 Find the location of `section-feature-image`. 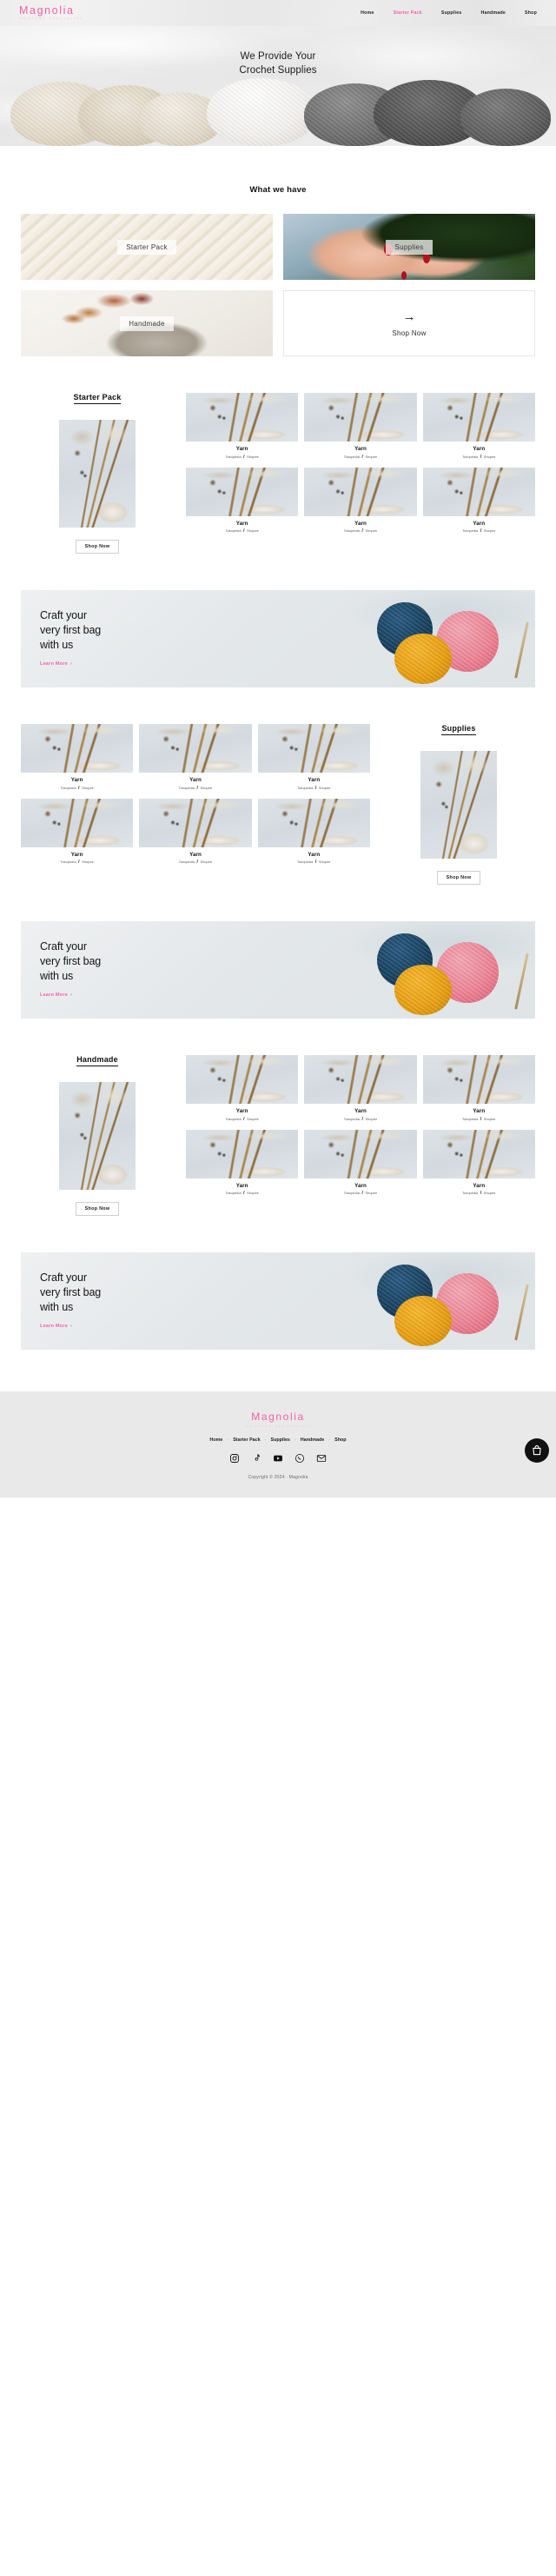

section-feature-image is located at coordinates (458, 805).